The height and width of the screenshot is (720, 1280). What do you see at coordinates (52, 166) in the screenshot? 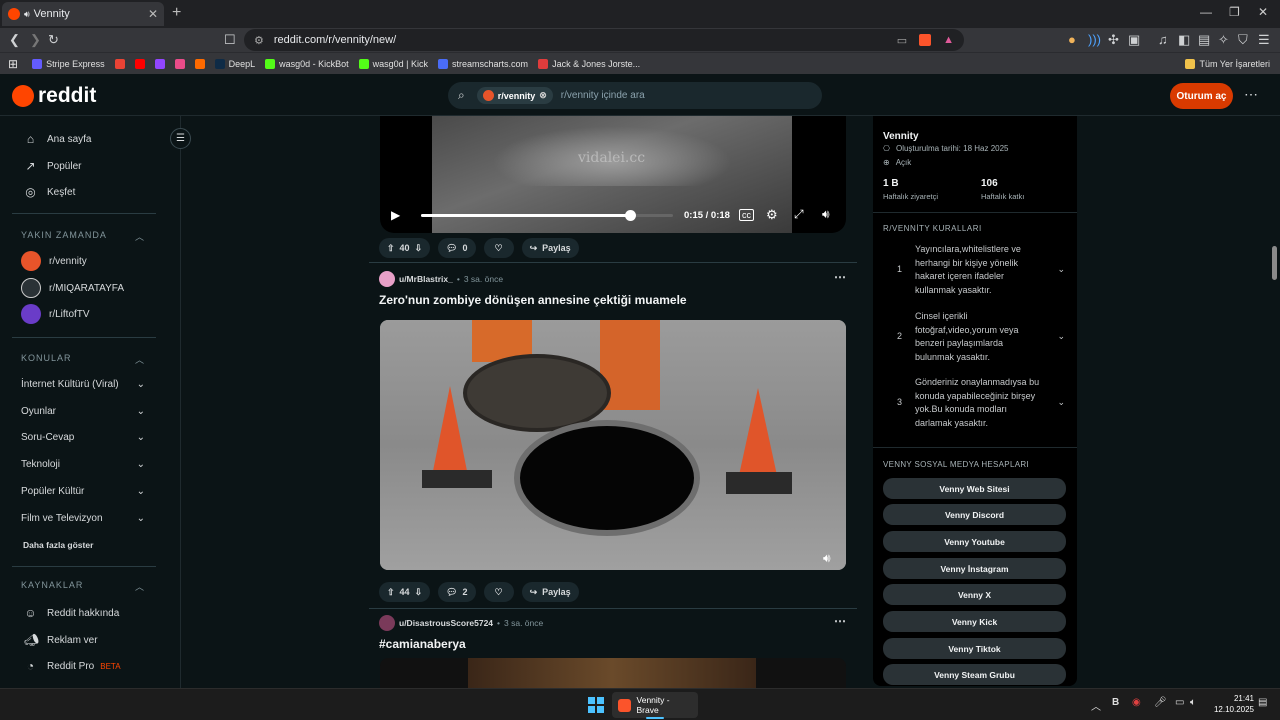
I see `nav-popular: ↗ Popüler` at bounding box center [52, 166].